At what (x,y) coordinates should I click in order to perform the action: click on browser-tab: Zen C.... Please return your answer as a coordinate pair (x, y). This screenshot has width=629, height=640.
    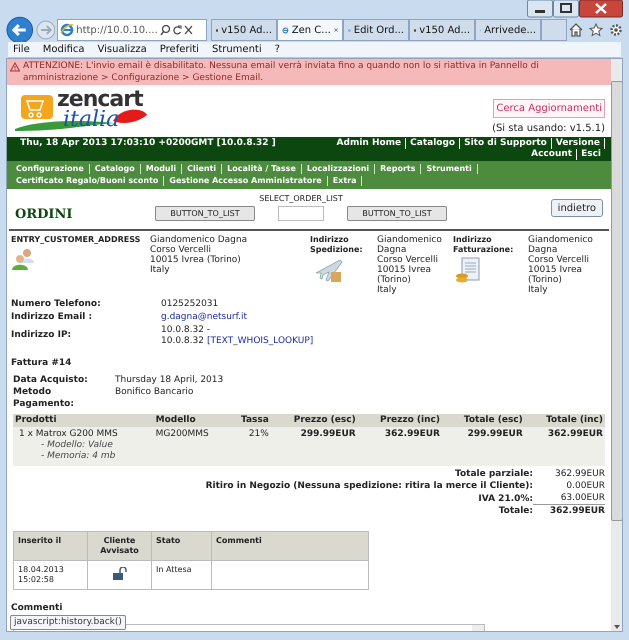
    Looking at the image, I should click on (310, 30).